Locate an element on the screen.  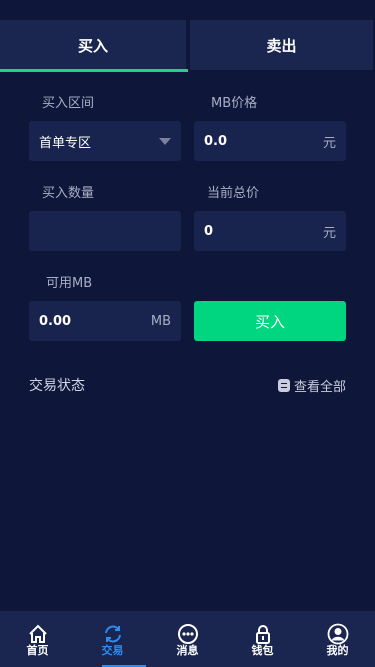
range-select: 首单专区 is located at coordinates (105, 141).